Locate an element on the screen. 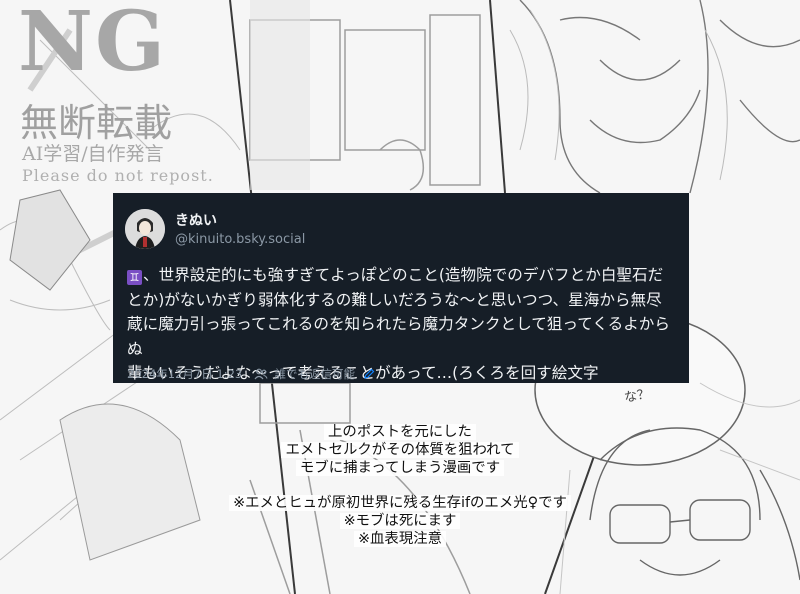 Image resolution: width=800 pixels, height=594 pixels. post-meta: 2024年12月7日 1:23 誰でも返信可能 is located at coordinates (251, 374).